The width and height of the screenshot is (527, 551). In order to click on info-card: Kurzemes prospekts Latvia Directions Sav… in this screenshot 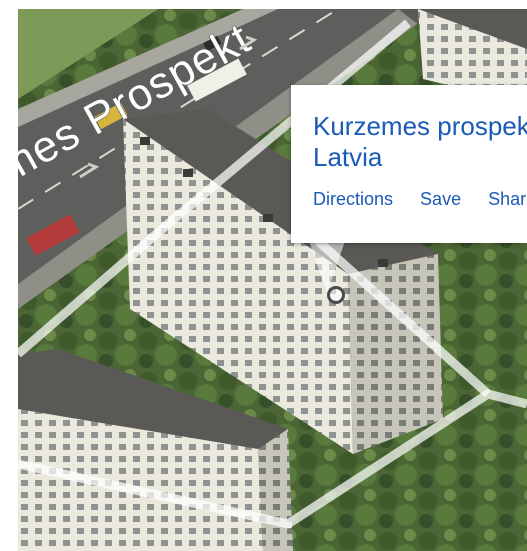, I will do `click(409, 164)`.